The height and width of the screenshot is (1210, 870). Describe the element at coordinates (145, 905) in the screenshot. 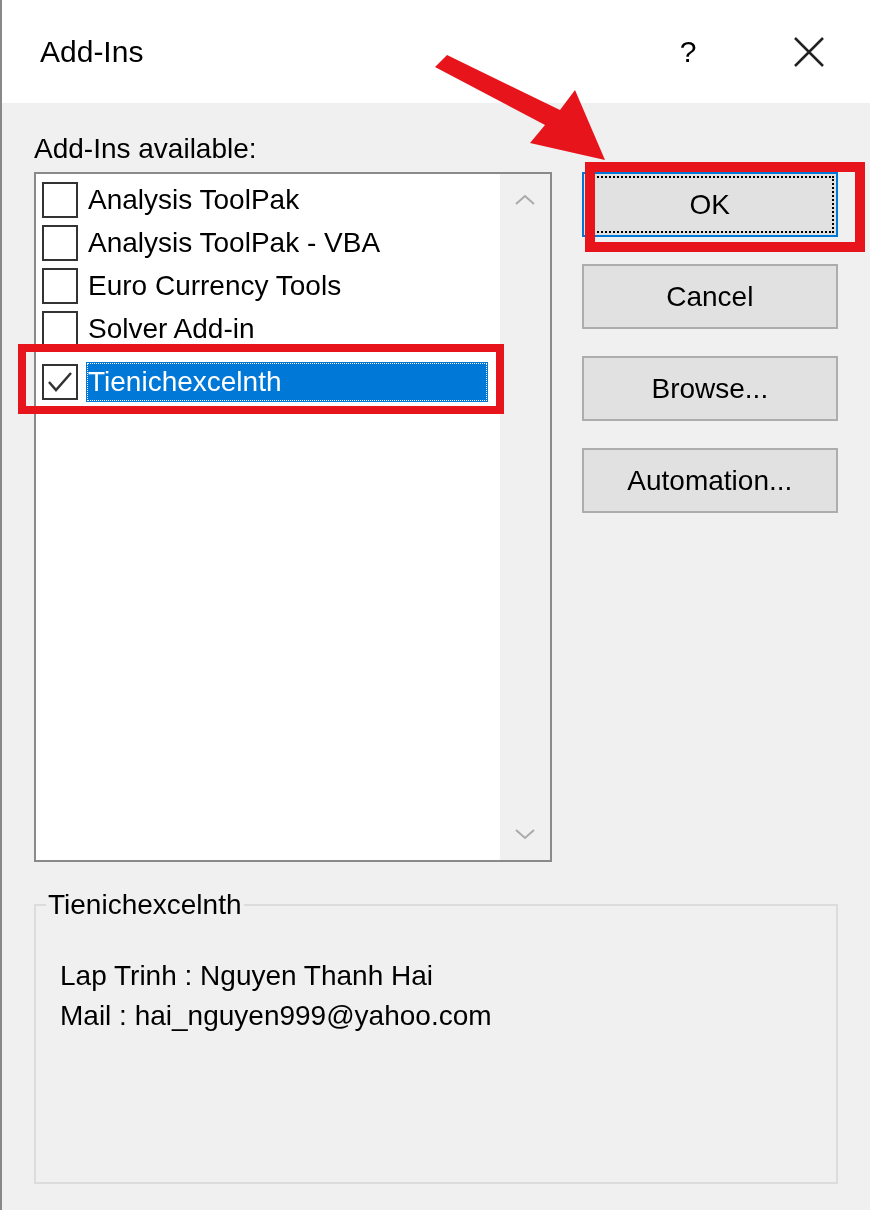

I see `group-title: Tienichexcelnth` at that location.